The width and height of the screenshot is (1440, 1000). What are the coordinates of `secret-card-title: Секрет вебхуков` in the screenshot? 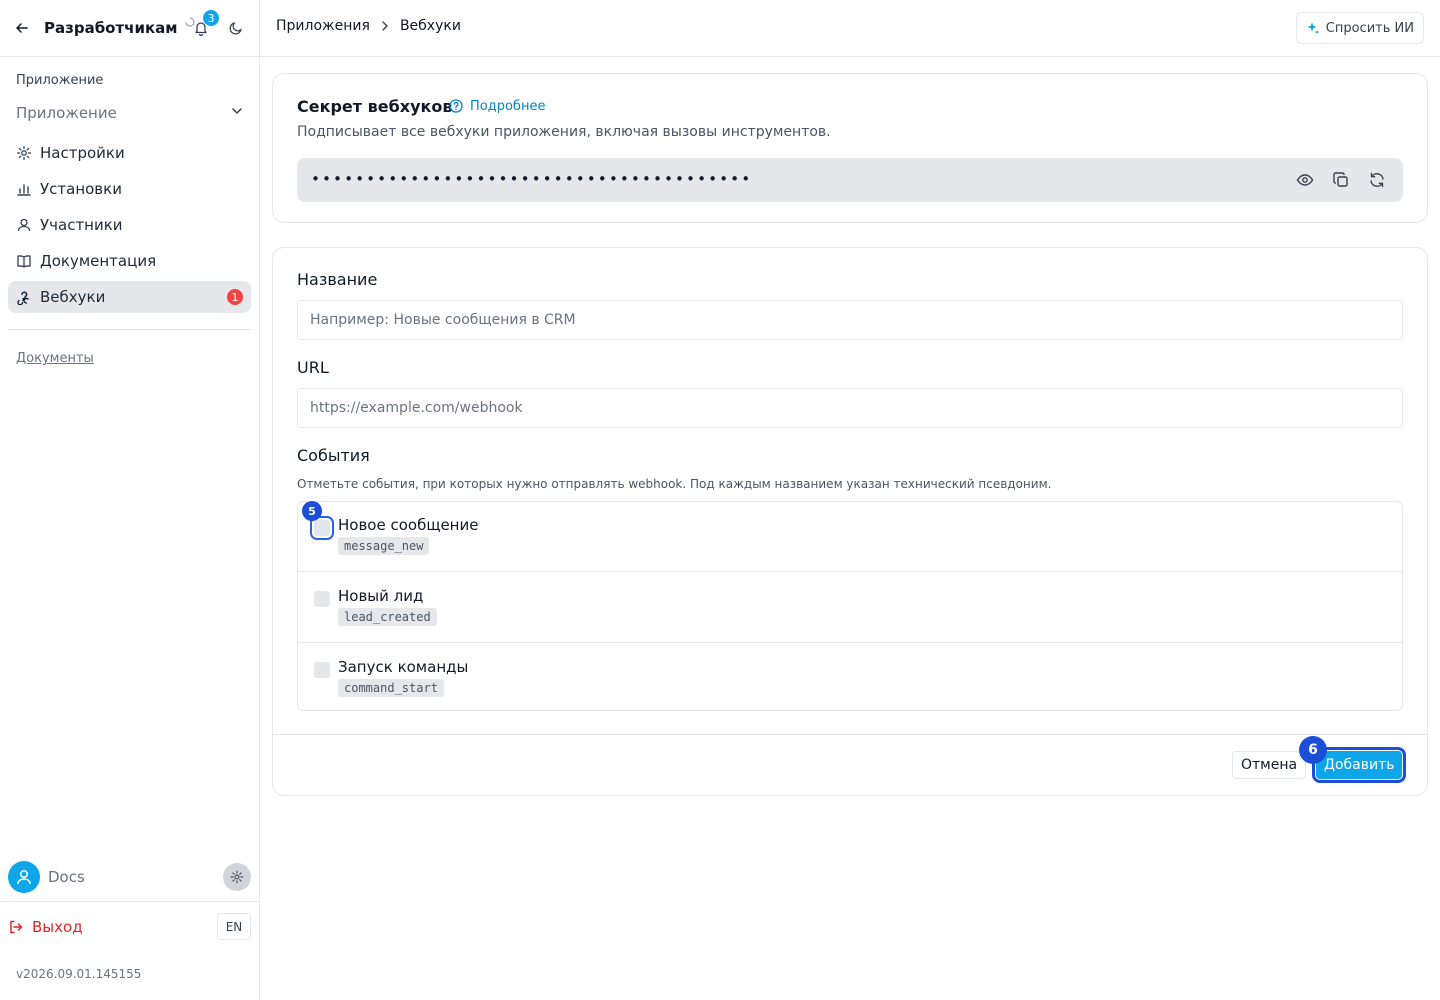 It's located at (375, 106).